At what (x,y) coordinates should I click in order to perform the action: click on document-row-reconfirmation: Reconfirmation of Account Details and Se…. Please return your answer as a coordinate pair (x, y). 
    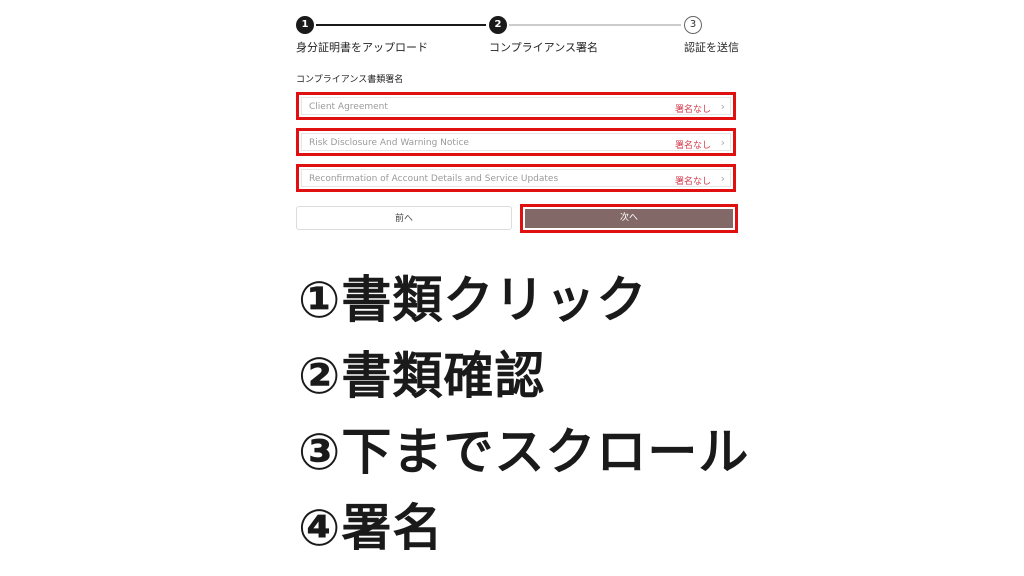
    Looking at the image, I should click on (516, 178).